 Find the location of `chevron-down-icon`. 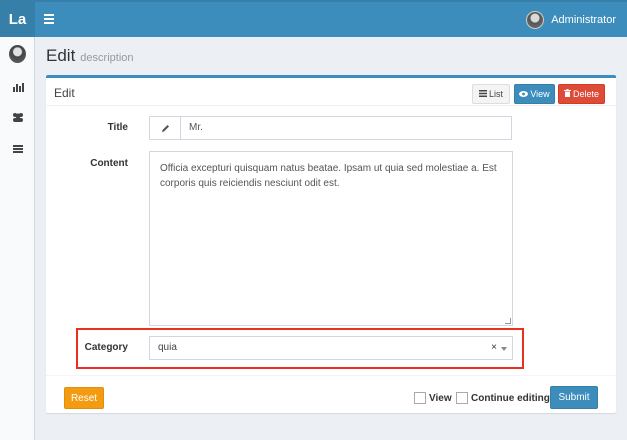

chevron-down-icon is located at coordinates (504, 349).